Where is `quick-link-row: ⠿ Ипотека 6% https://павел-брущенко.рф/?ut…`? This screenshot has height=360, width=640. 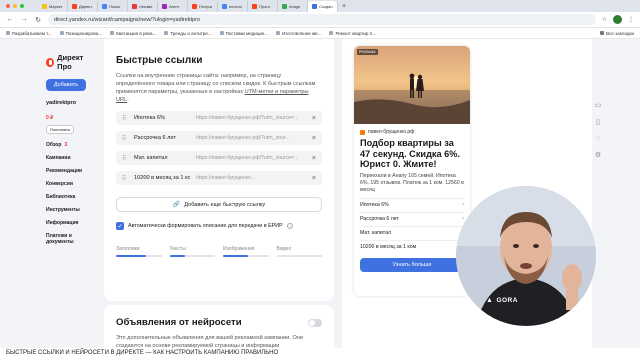
quick-link-row: ⠿ Ипотека 6% https://павел-брущенко.рф/?ut… is located at coordinates (219, 118).